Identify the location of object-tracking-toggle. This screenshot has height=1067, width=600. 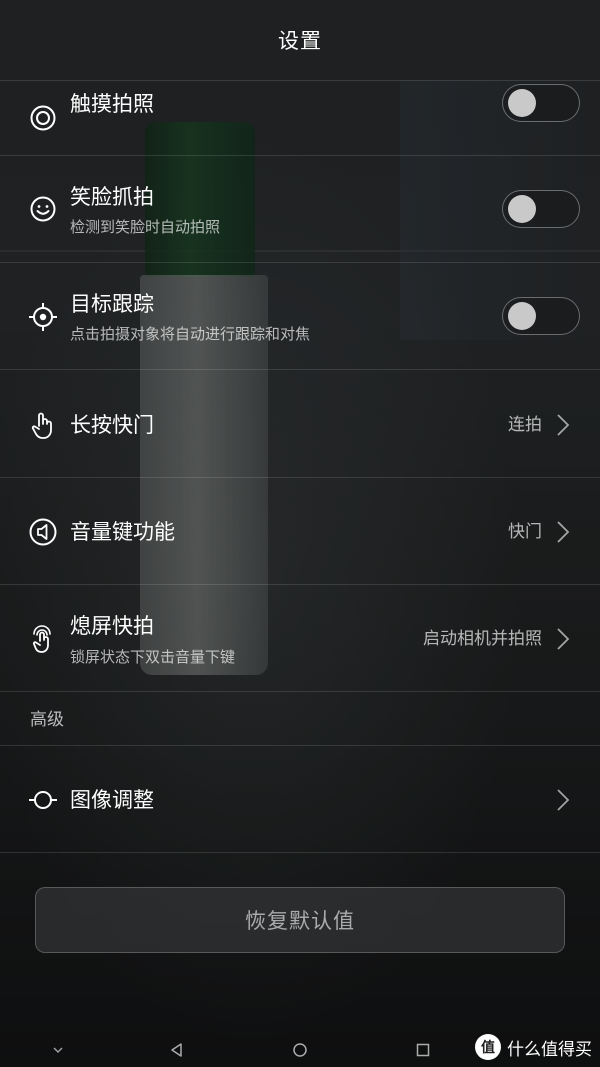
(541, 316).